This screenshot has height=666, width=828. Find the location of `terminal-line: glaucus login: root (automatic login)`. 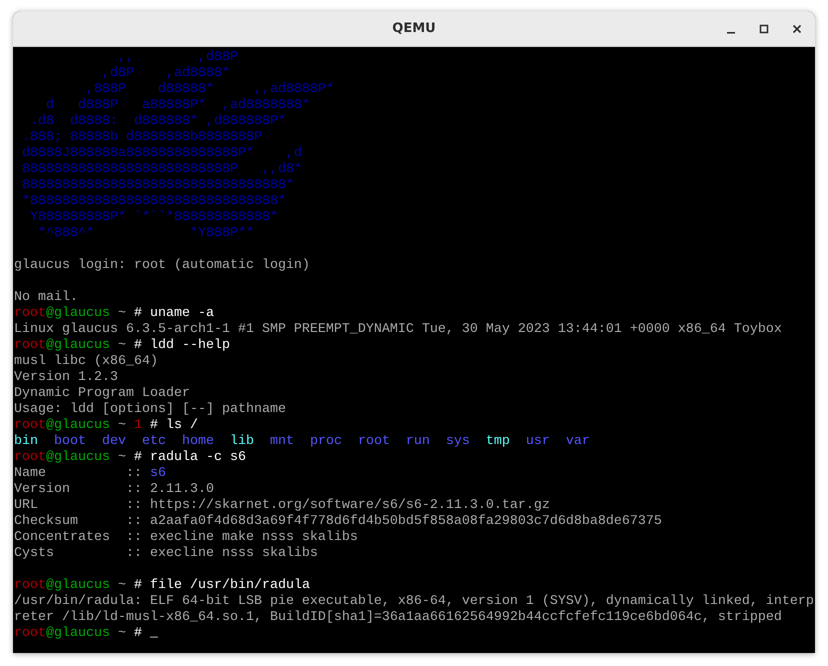

terminal-line: glaucus login: root (automatic login) is located at coordinates (162, 266).